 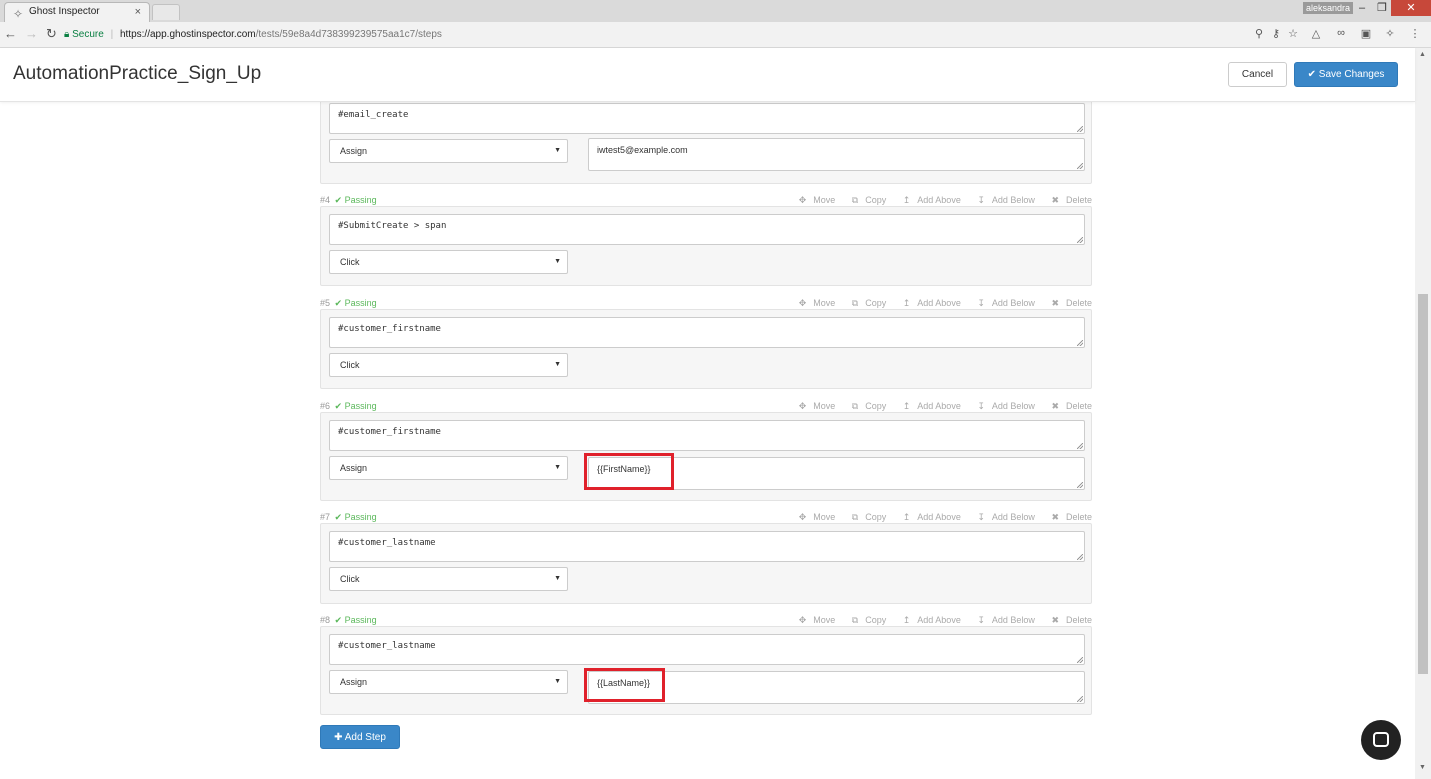 I want to click on cancel-button: Cancel, so click(x=1257, y=74).